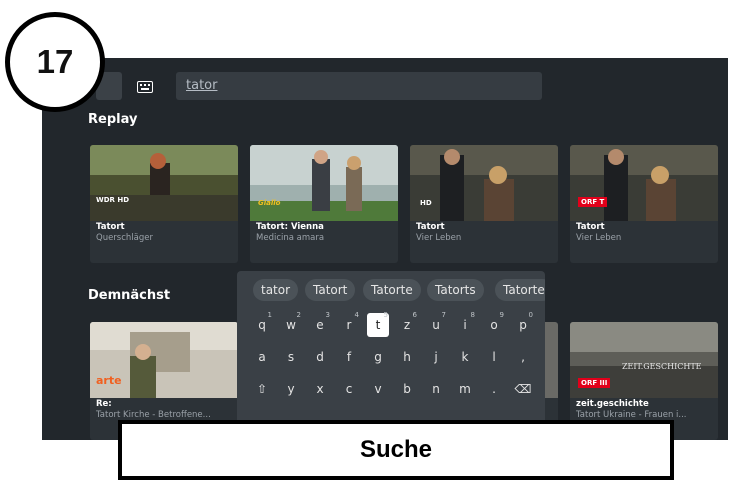  I want to click on search-value: tator, so click(202, 85).